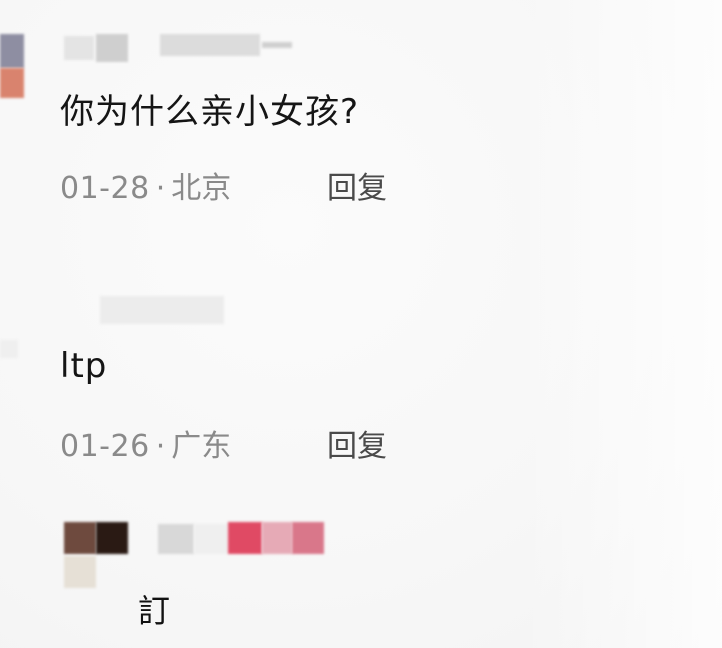 This screenshot has height=648, width=722. What do you see at coordinates (154, 611) in the screenshot?
I see `comment-text: 訂` at bounding box center [154, 611].